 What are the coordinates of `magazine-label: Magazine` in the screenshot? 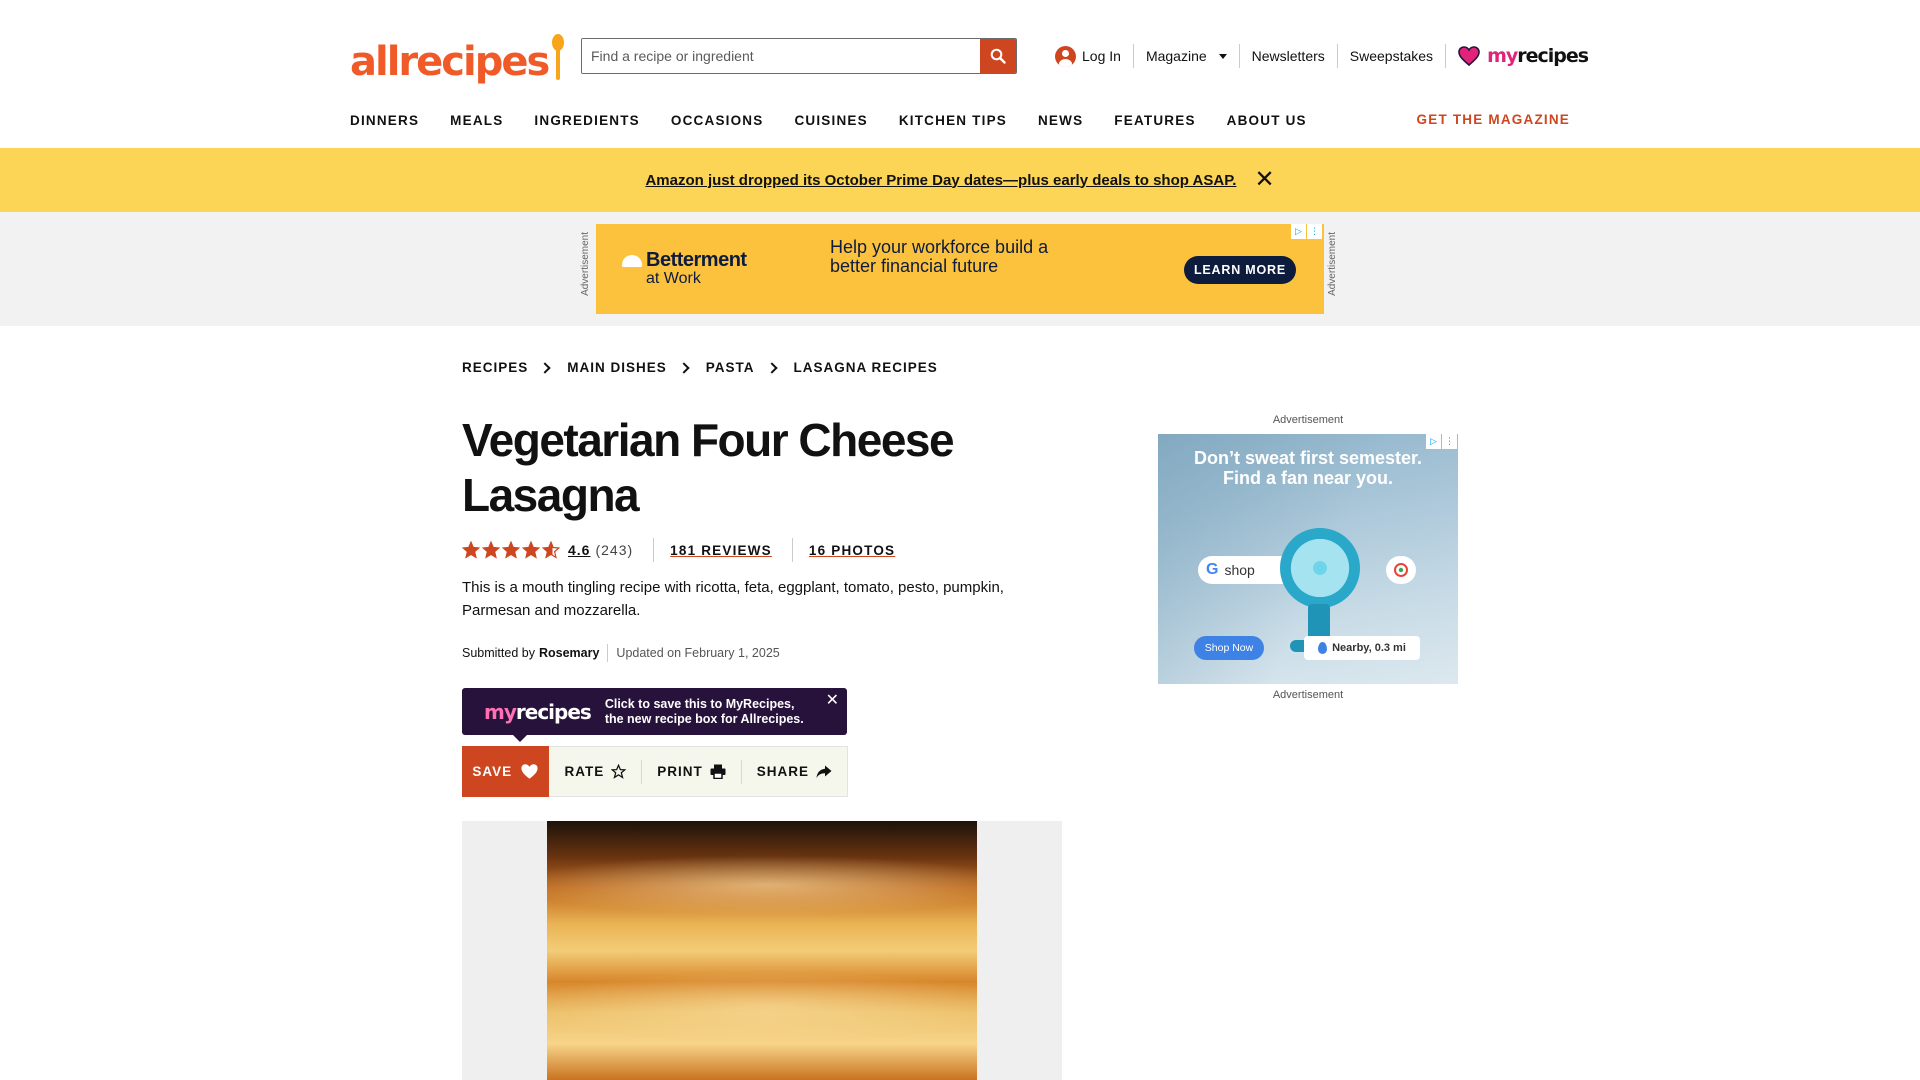 It's located at (1176, 56).